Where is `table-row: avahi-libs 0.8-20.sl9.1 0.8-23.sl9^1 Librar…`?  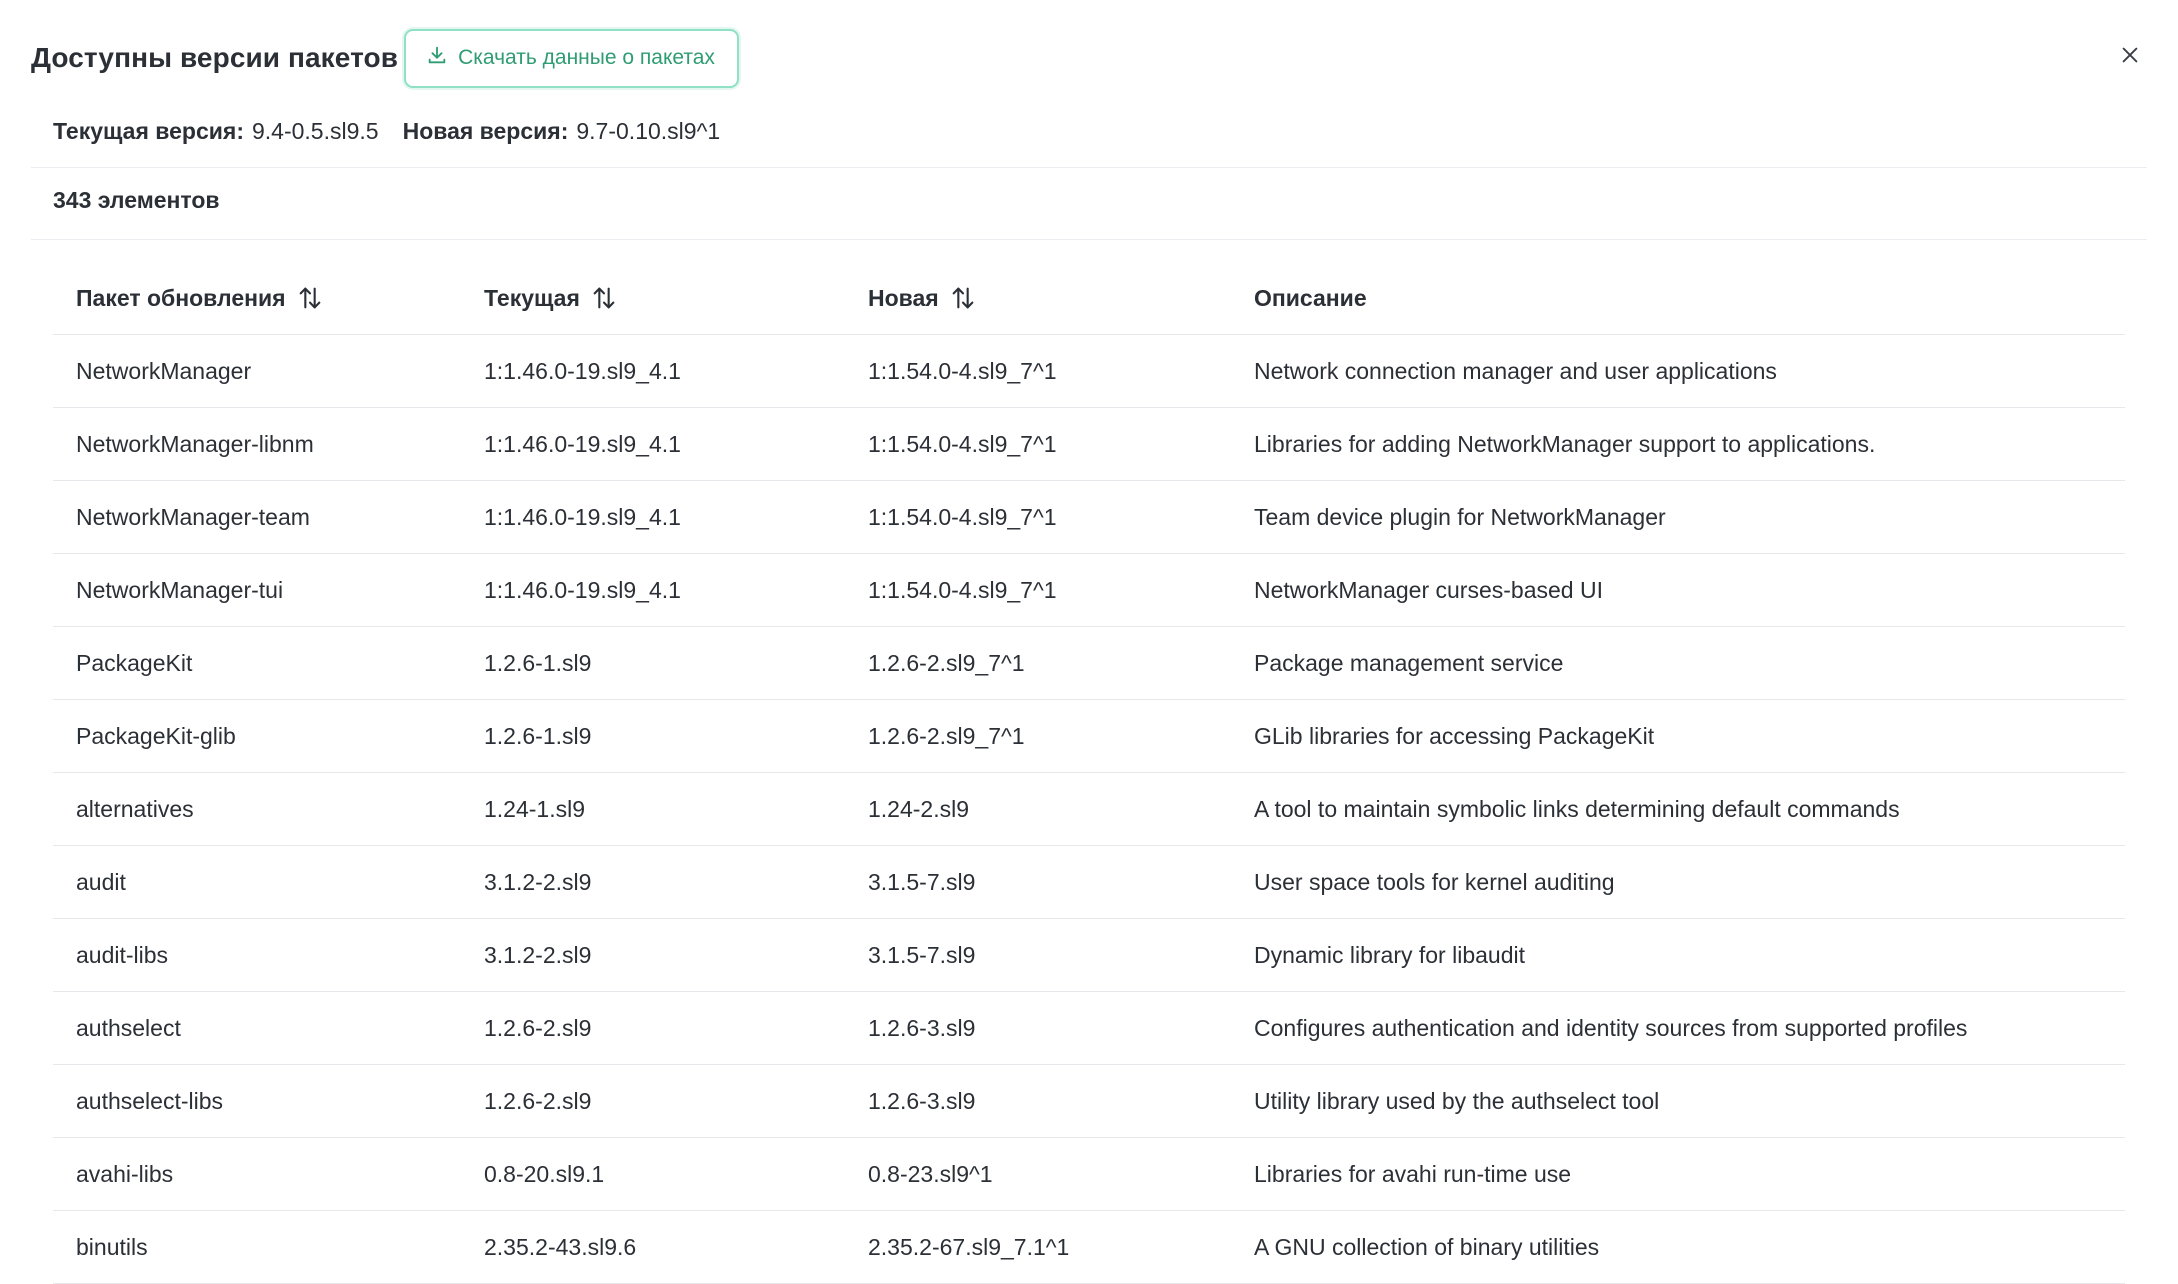
table-row: avahi-libs 0.8-20.sl9.1 0.8-23.sl9^1 Librar… is located at coordinates (1089, 1174).